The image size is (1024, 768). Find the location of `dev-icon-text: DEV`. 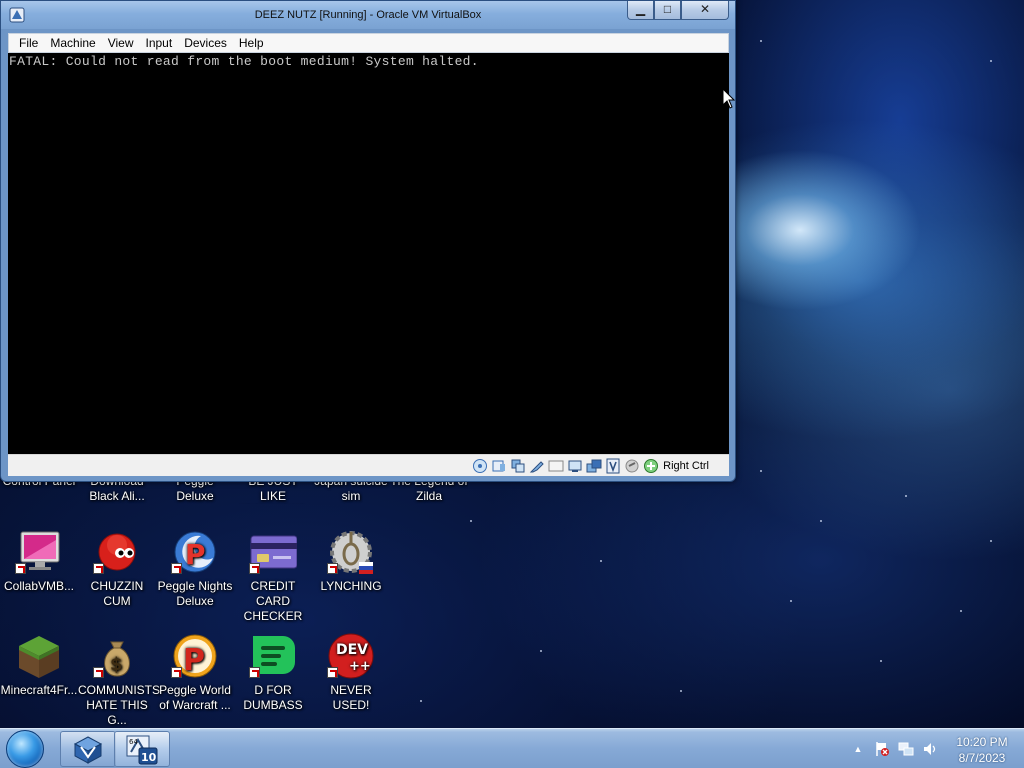

dev-icon-text: DEV is located at coordinates (352, 650).